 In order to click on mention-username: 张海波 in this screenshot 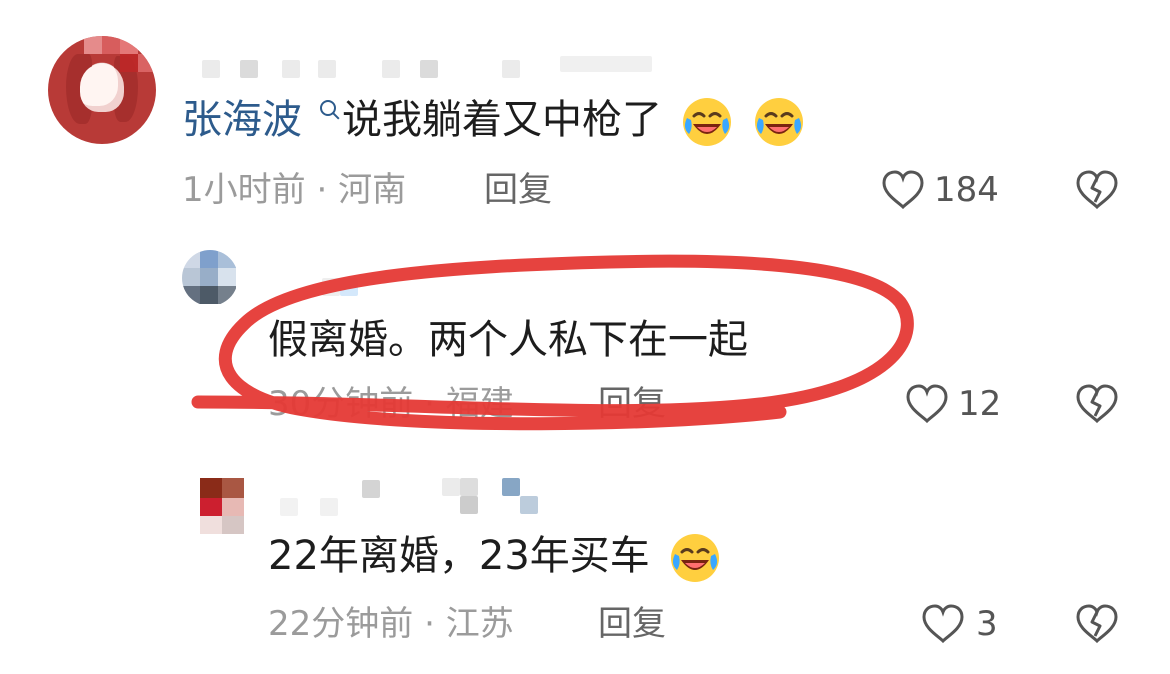, I will do `click(242, 120)`.